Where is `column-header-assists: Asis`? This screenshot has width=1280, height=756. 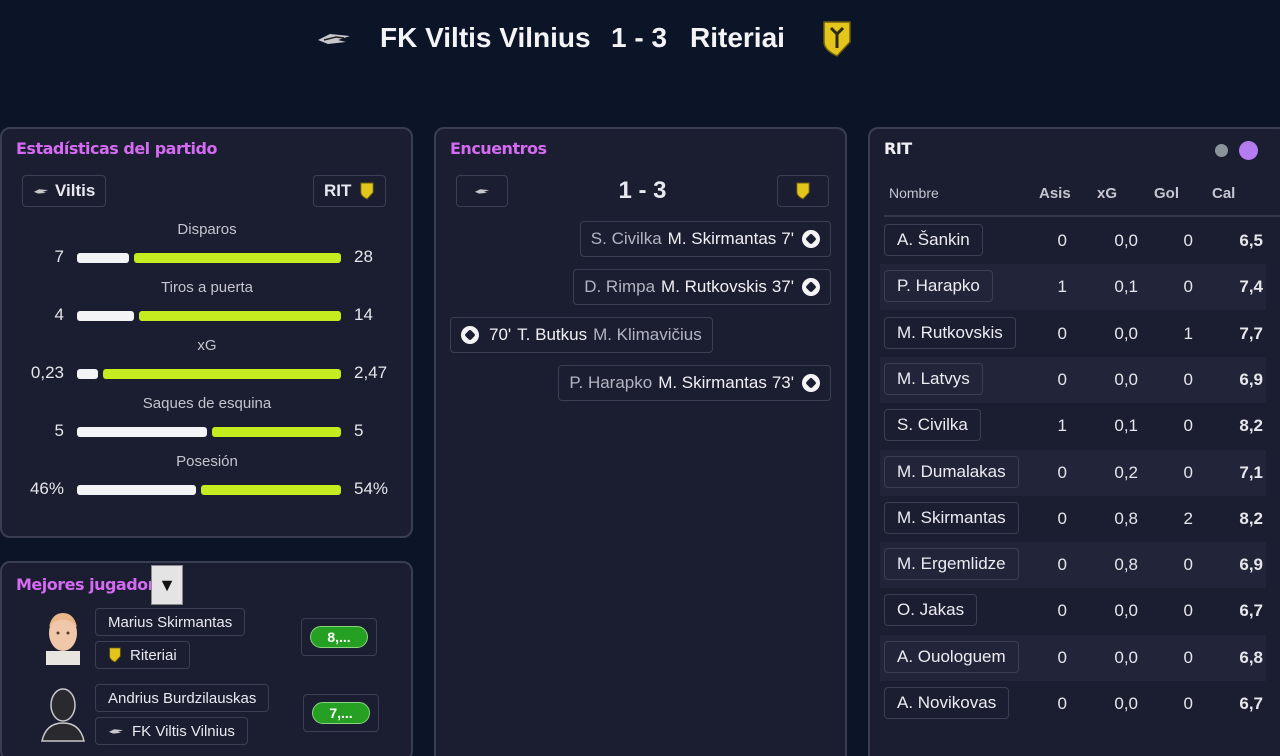 column-header-assists: Asis is located at coordinates (1055, 193).